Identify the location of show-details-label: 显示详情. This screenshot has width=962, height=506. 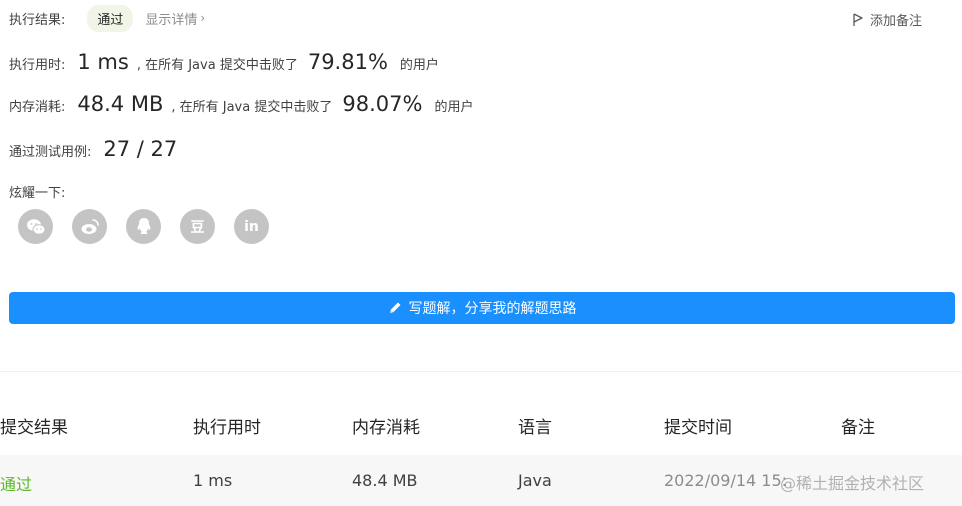
(171, 20).